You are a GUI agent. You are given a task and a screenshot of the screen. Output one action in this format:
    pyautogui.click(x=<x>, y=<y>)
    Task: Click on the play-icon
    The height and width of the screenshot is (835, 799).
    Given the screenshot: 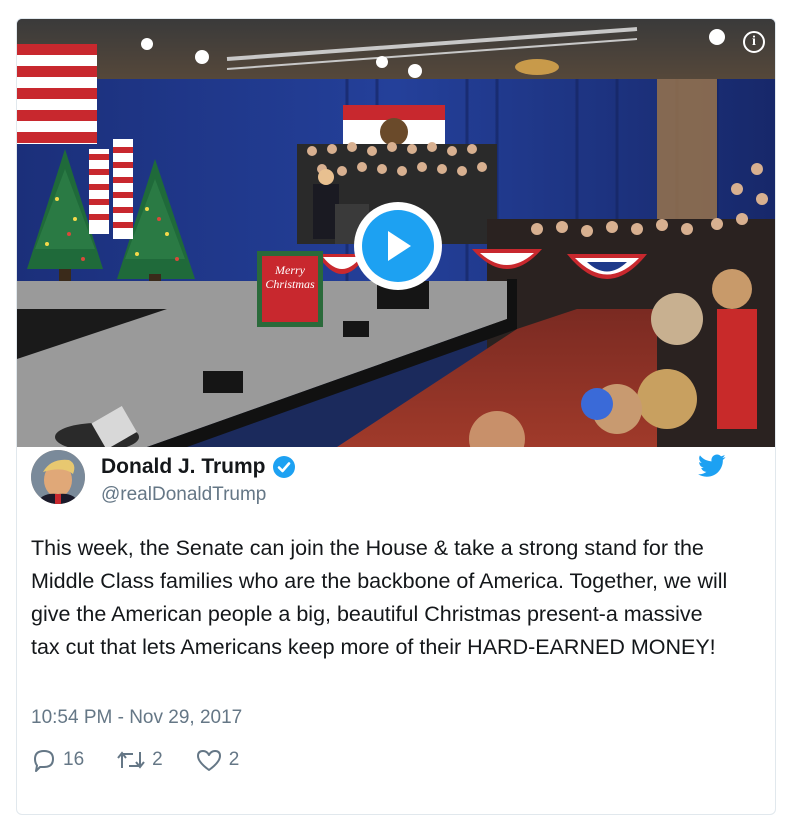 What is the action you would take?
    pyautogui.click(x=398, y=246)
    